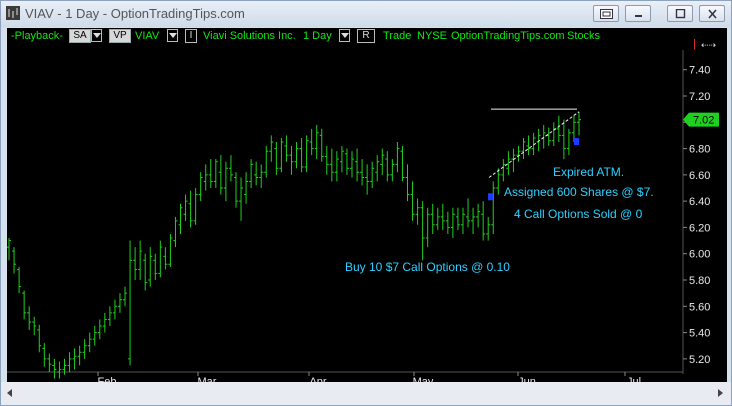 Image resolution: width=732 pixels, height=406 pixels. I want to click on close-button, so click(712, 13).